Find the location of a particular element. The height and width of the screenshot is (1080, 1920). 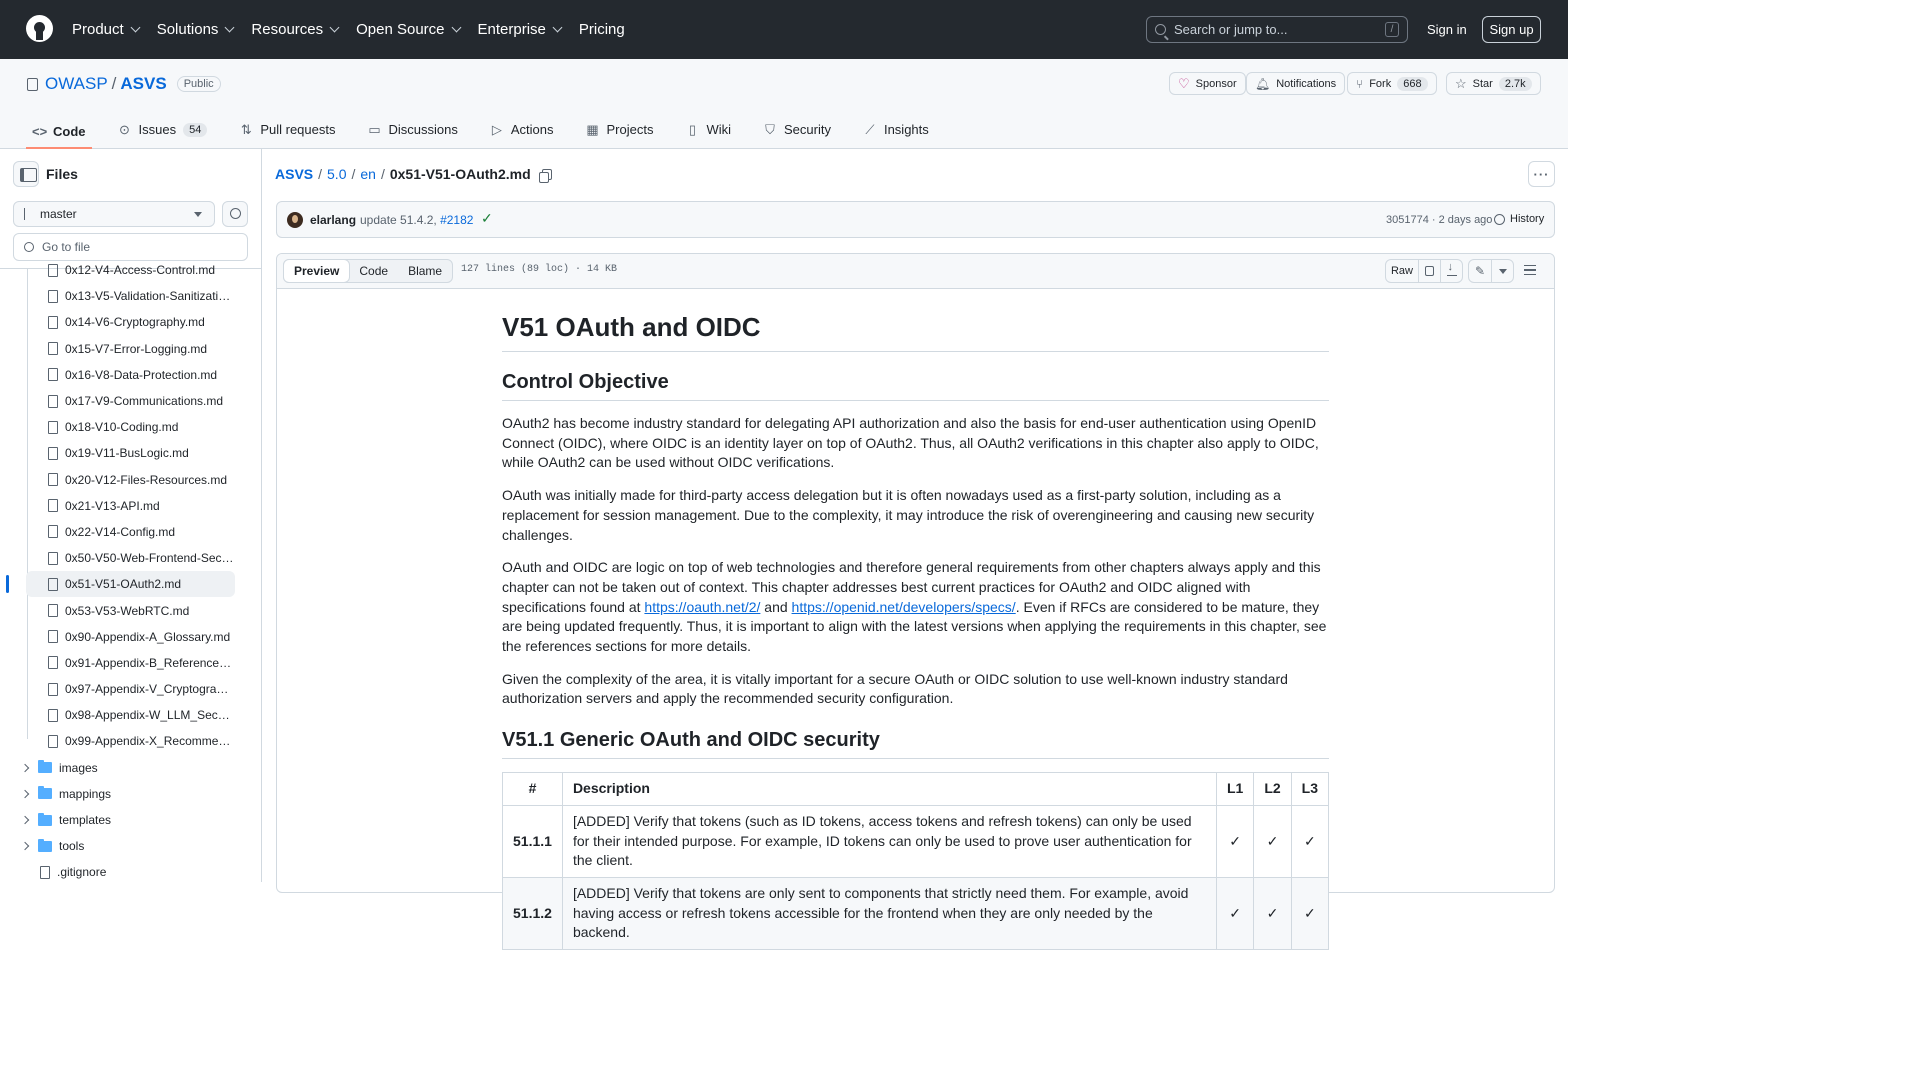

tree-item-file: 0x90-Appendix-A_Glossary.md is located at coordinates (130, 637).